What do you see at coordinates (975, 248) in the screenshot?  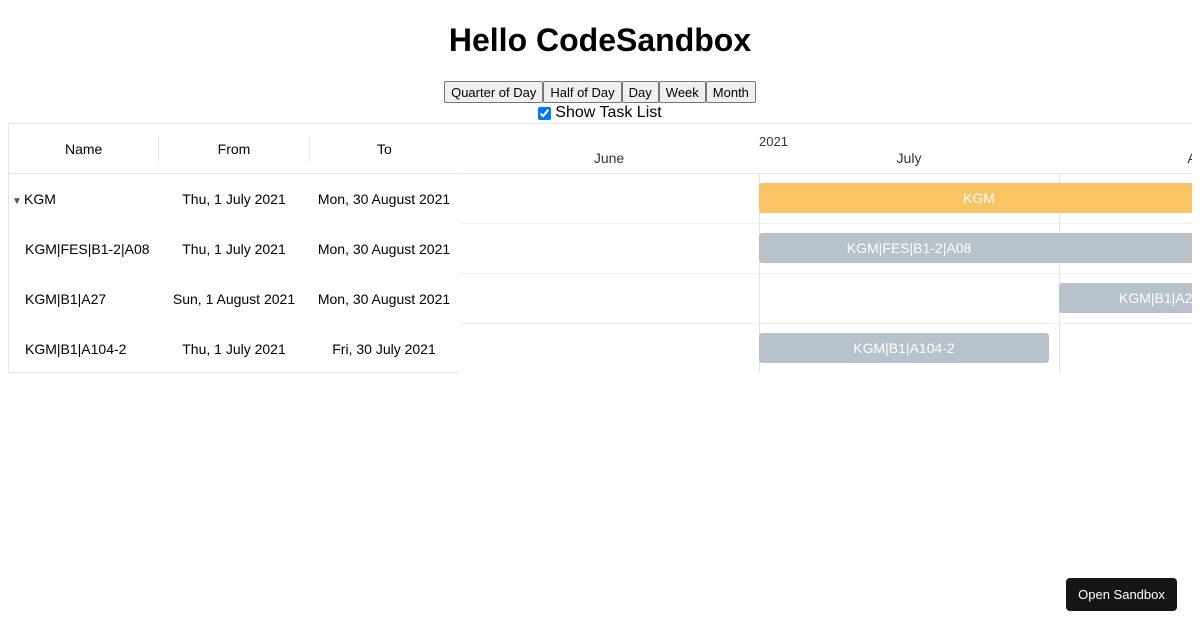 I see `gantt-bar-task: KGM|FES|B1-2|A08` at bounding box center [975, 248].